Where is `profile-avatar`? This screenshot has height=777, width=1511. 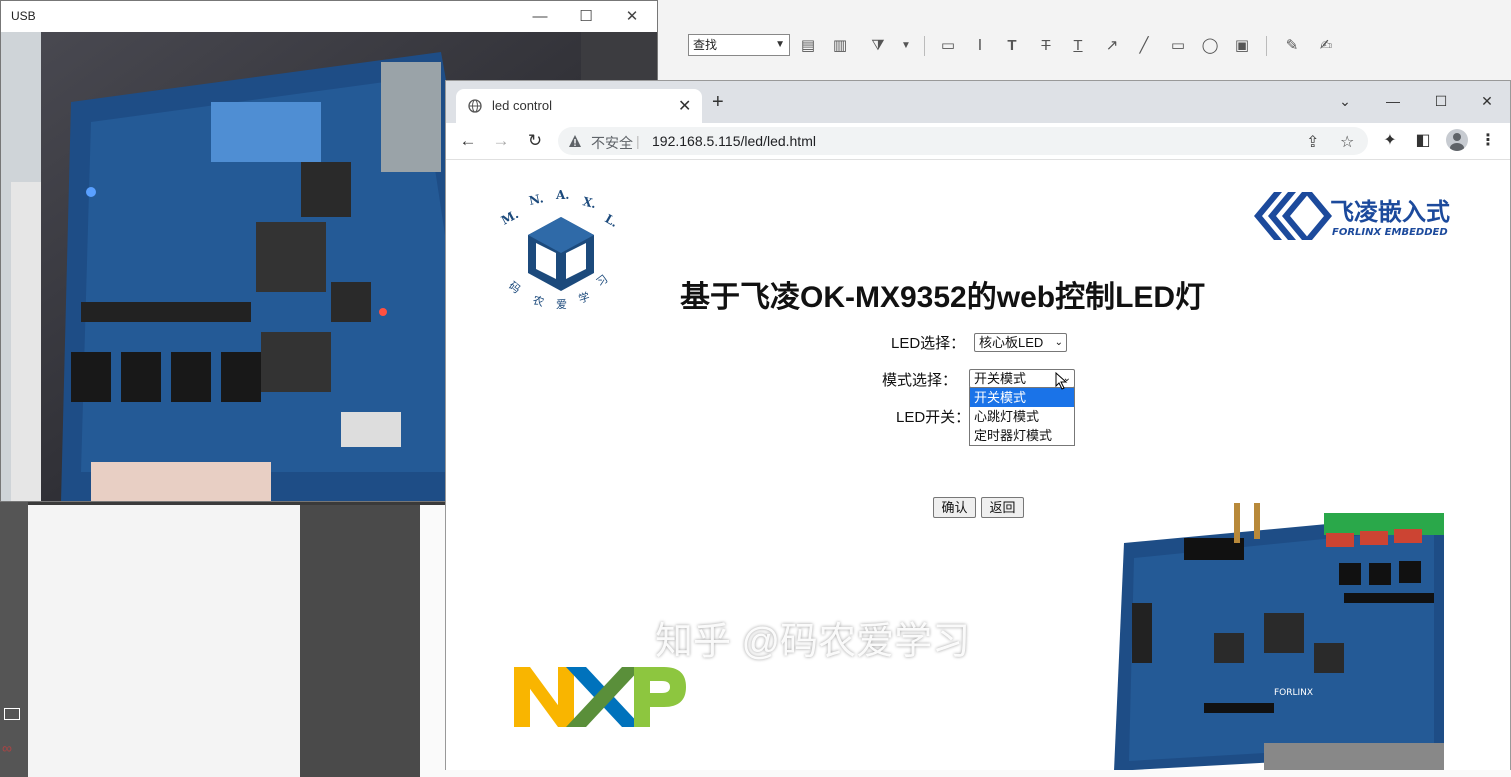
profile-avatar is located at coordinates (1457, 140).